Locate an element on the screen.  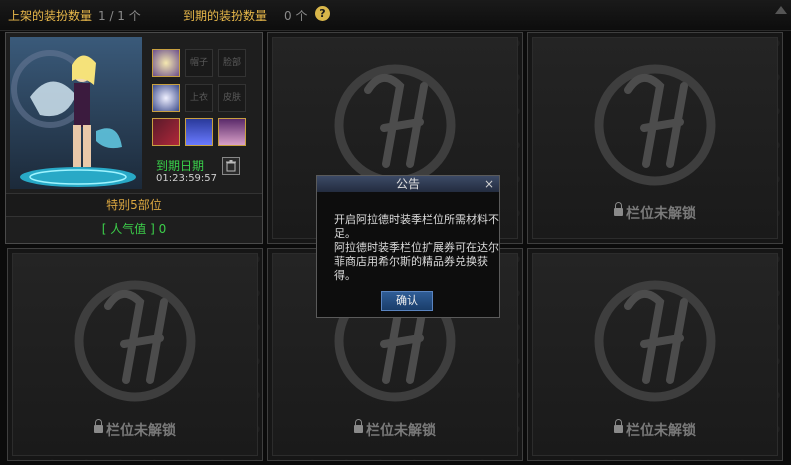
close-icon: × is located at coordinates (489, 184).